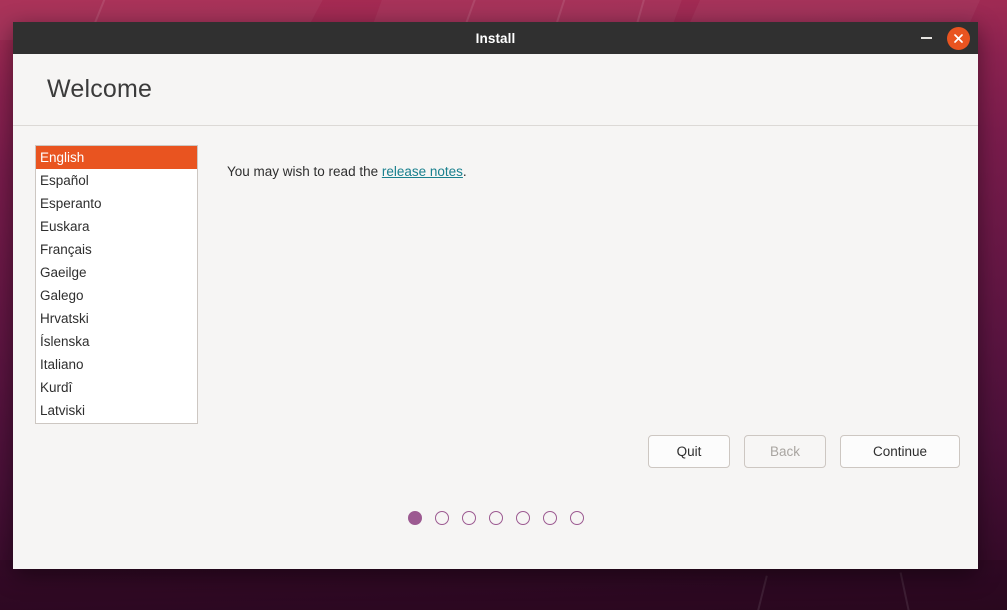 This screenshot has width=1007, height=610. I want to click on language-item: Esperanto, so click(116, 203).